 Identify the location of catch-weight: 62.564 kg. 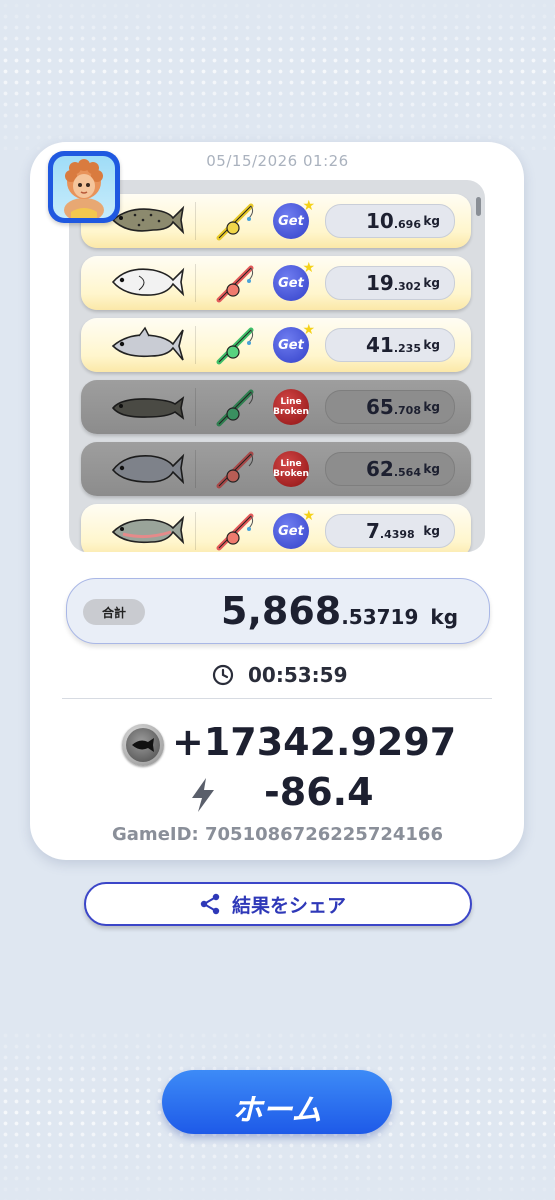
(390, 469).